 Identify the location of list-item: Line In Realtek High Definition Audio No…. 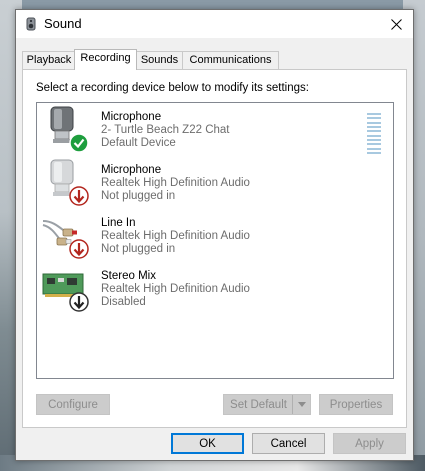
(215, 234).